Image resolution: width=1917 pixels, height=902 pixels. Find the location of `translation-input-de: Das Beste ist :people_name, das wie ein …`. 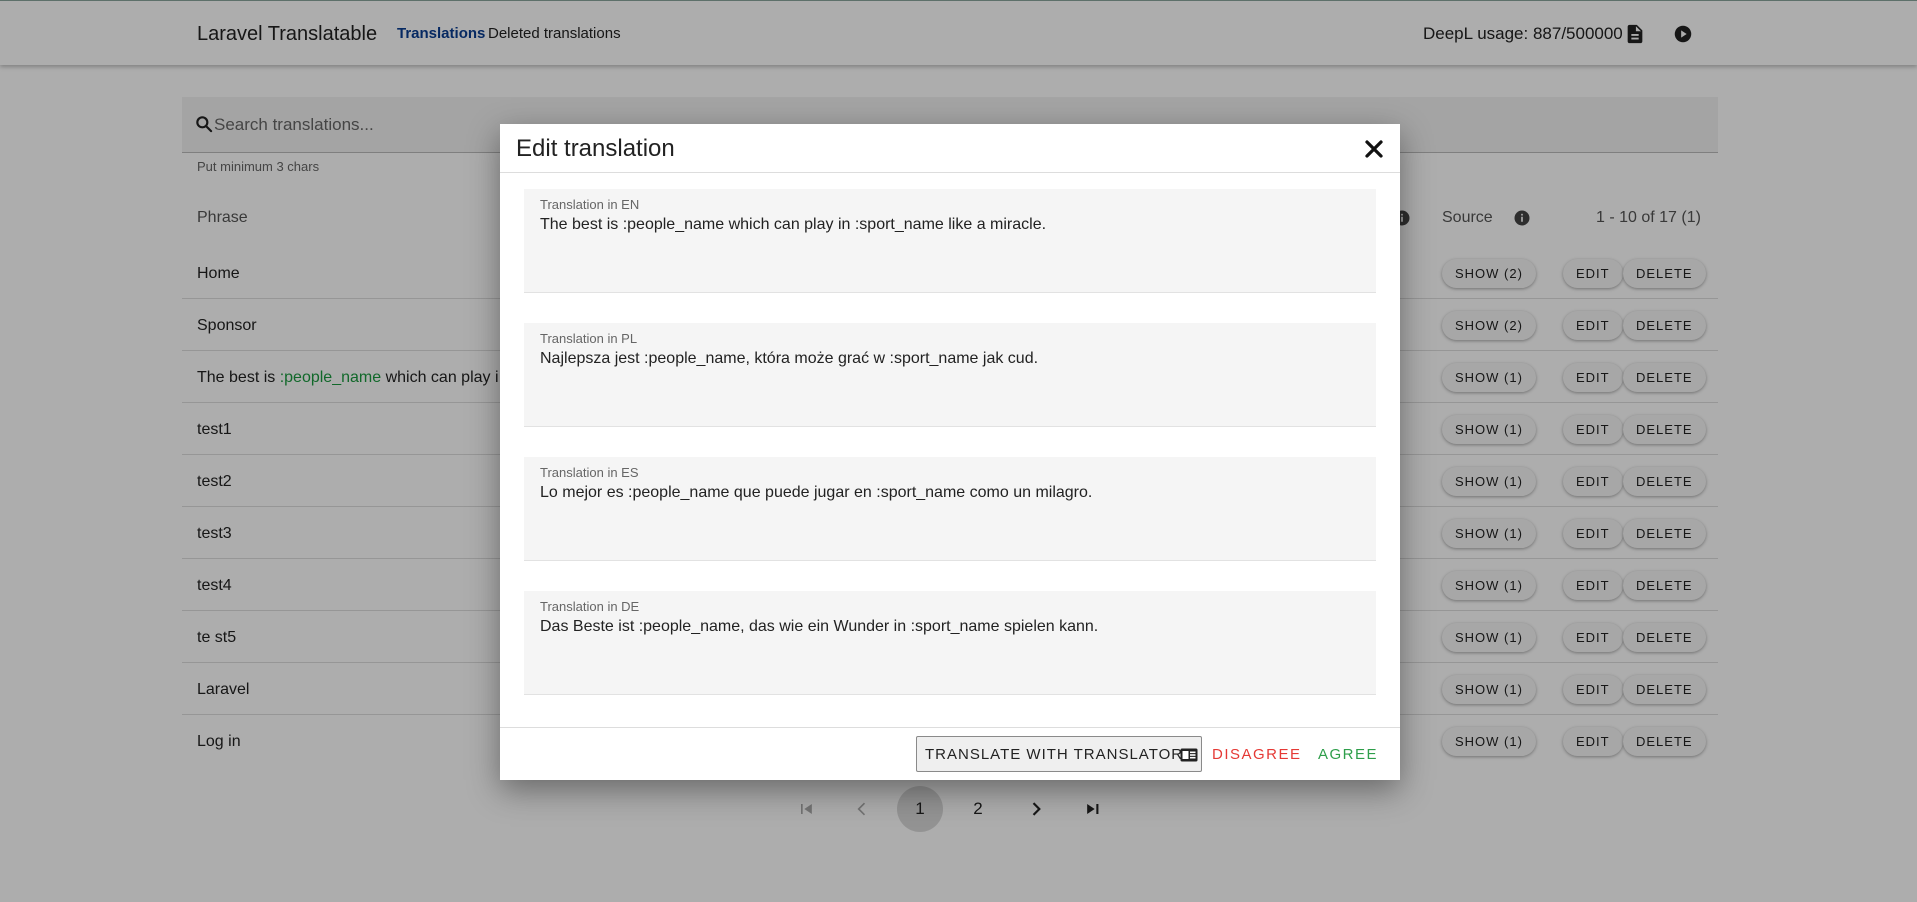

translation-input-de: Das Beste ist :people_name, das wie ein … is located at coordinates (950, 652).